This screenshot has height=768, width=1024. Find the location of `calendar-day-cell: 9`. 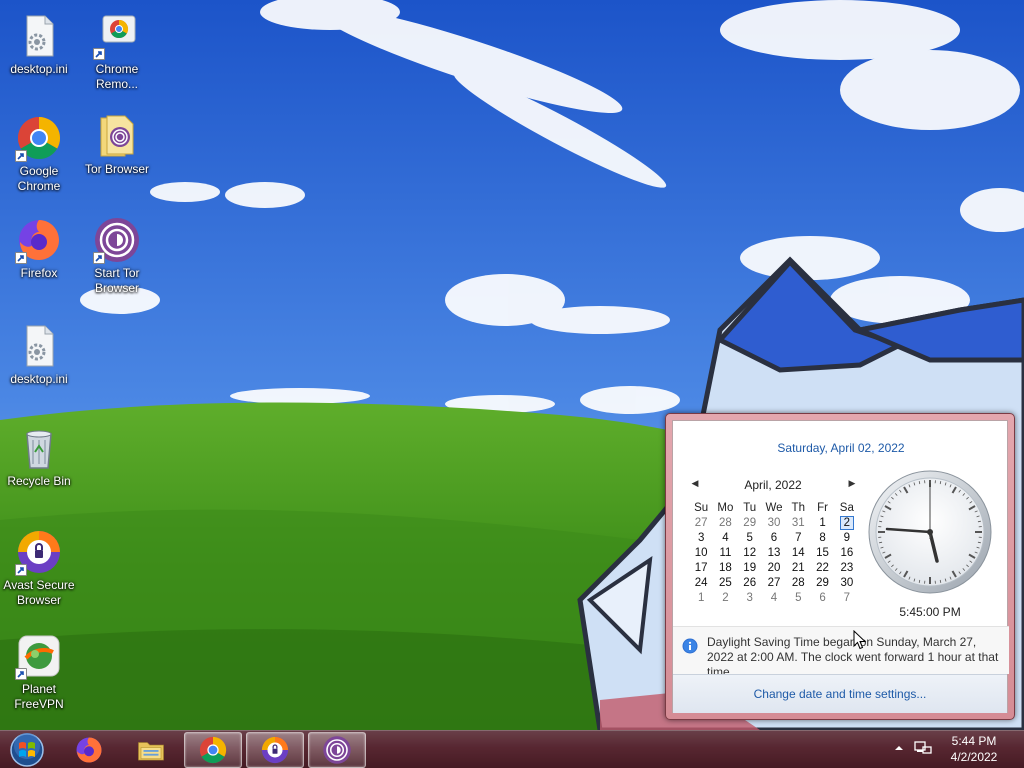

calendar-day-cell: 9 is located at coordinates (847, 537).